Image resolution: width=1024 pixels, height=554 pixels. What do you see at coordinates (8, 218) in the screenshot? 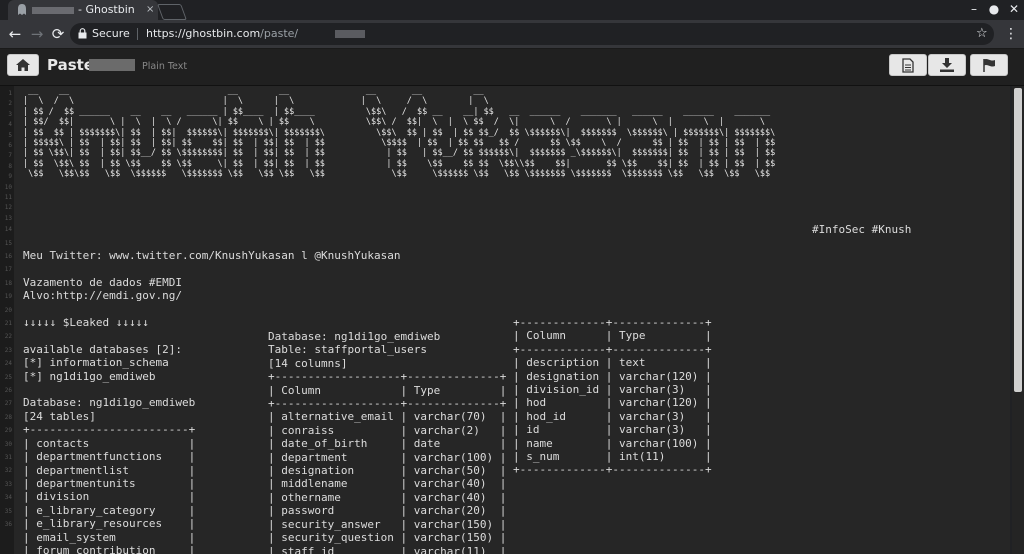
I see `line-number: 13` at bounding box center [8, 218].